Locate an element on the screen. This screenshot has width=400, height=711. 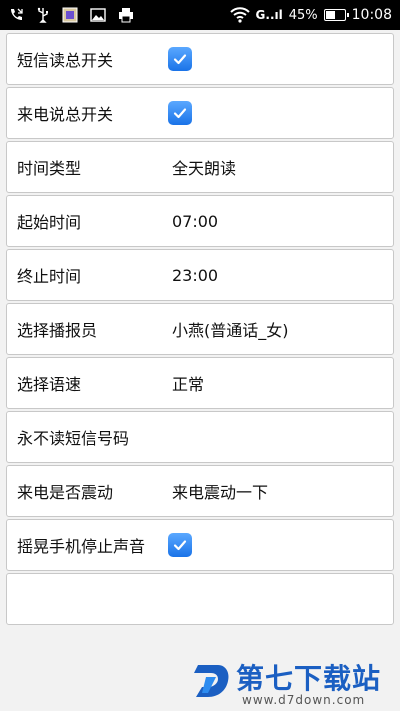
setting-value: 来电震动一下 is located at coordinates (220, 492).